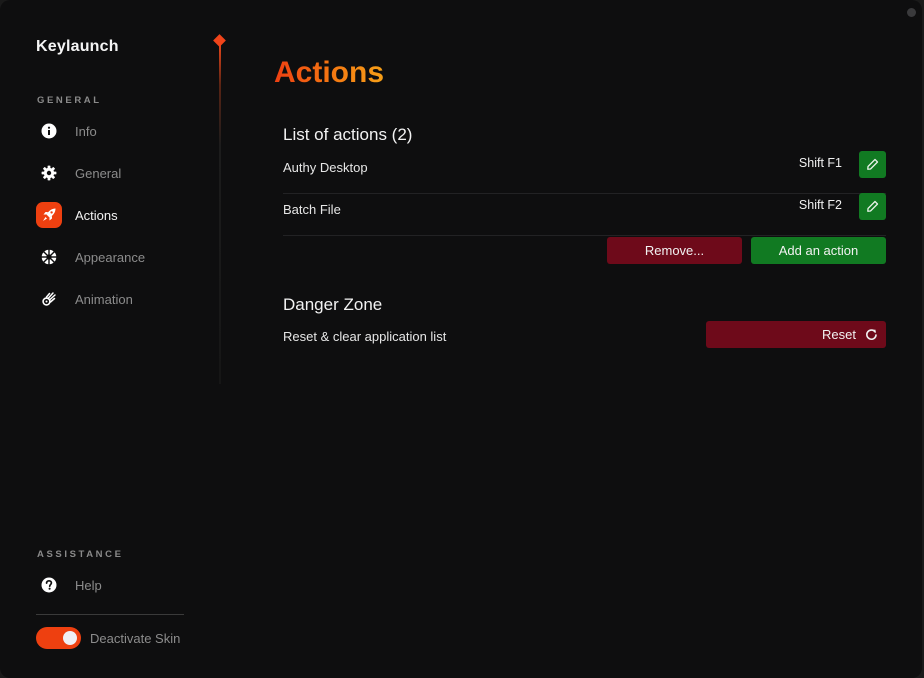  What do you see at coordinates (839, 334) in the screenshot?
I see `reset-label: Reset` at bounding box center [839, 334].